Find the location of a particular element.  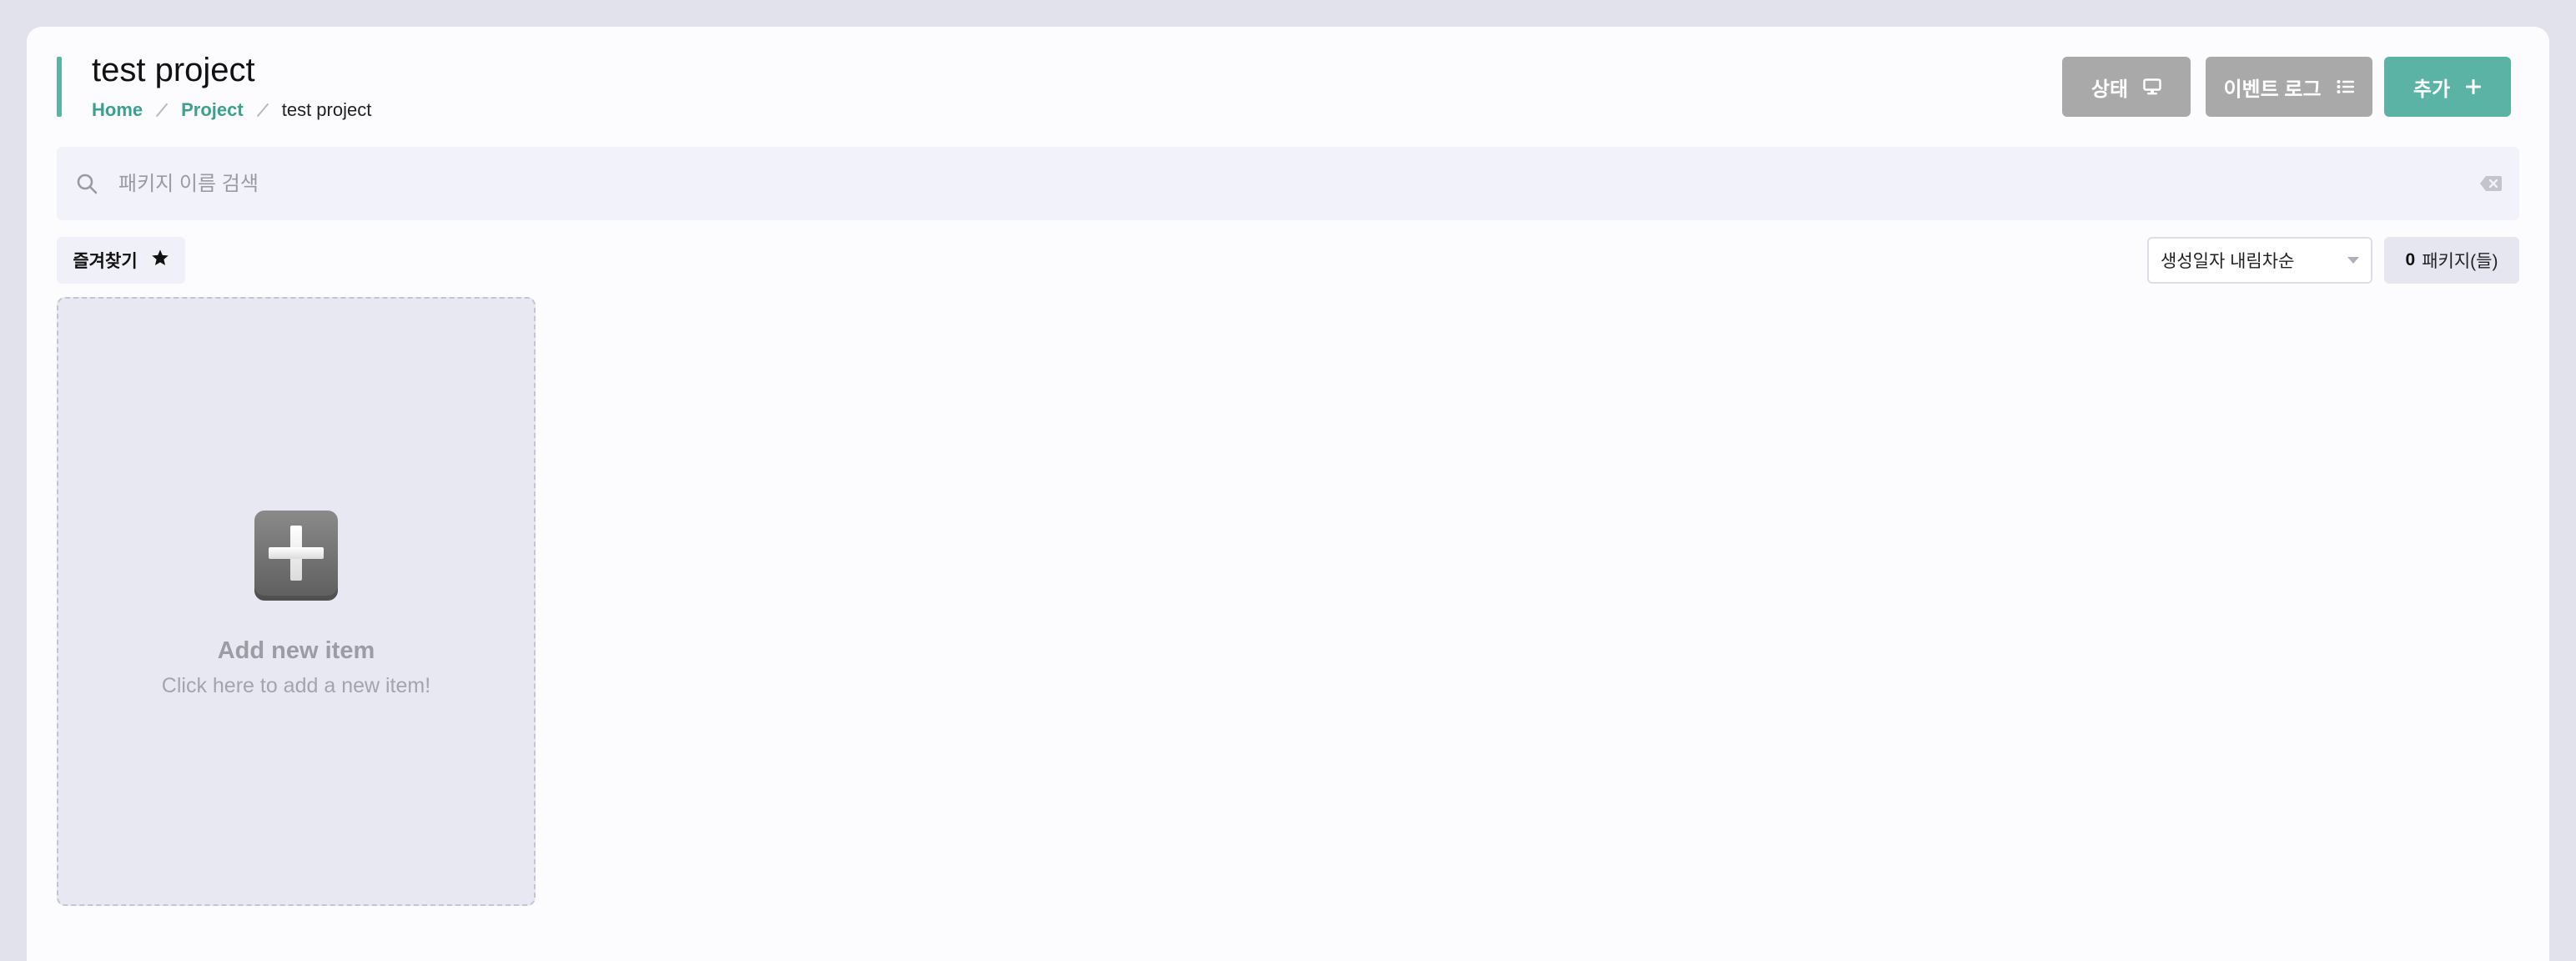

add-button-label: 추가 is located at coordinates (2431, 89).